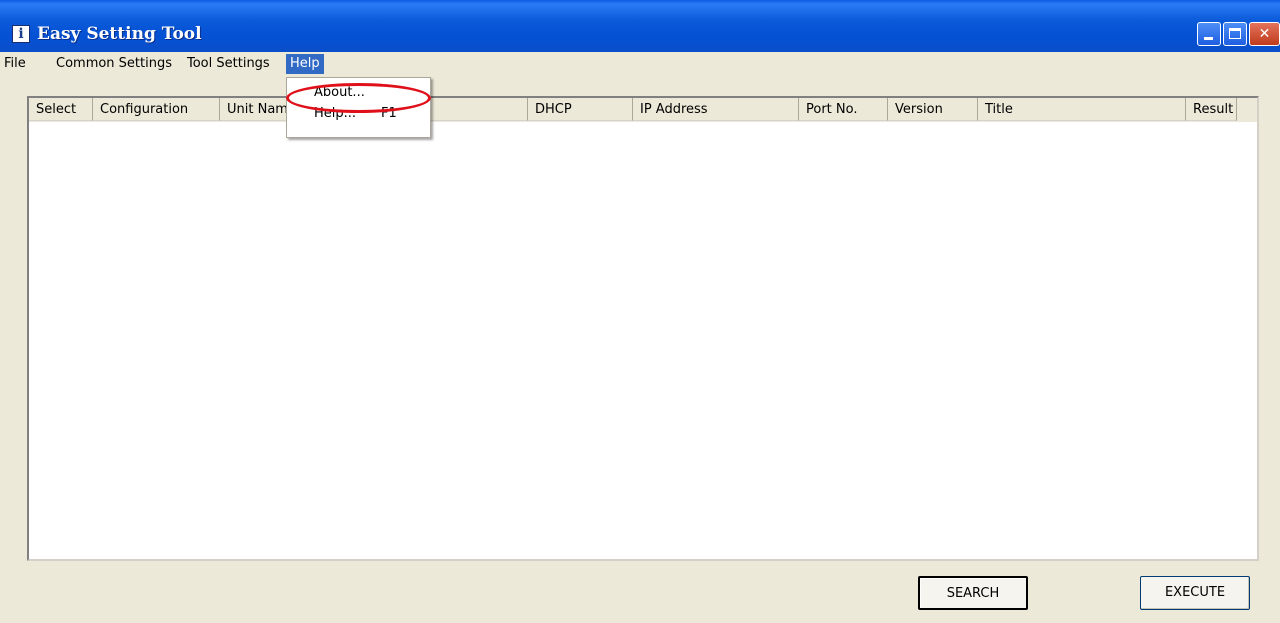  I want to click on column-header-port-no: Port No., so click(843, 109).